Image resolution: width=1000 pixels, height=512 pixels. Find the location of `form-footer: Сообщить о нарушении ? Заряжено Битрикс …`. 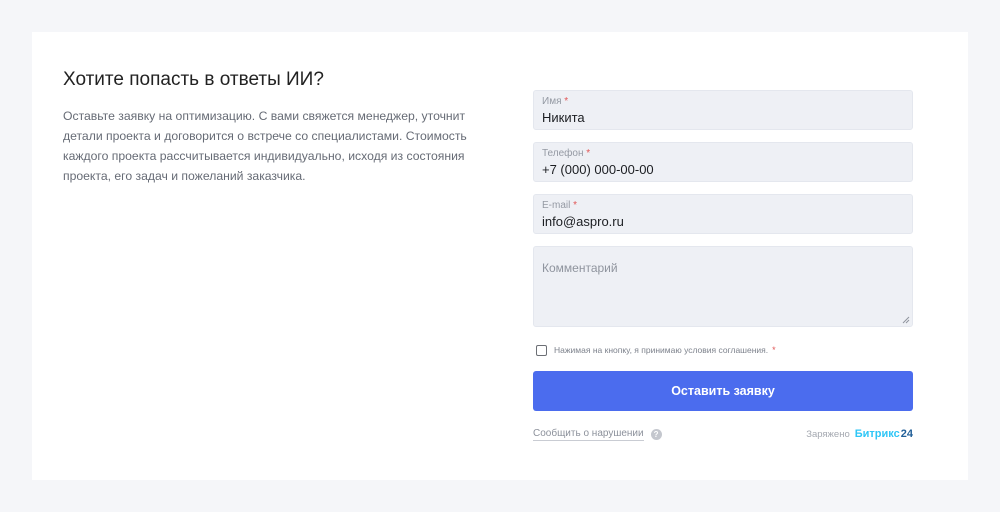

form-footer: Сообщить о нарушении ? Заряжено Битрикс … is located at coordinates (723, 436).